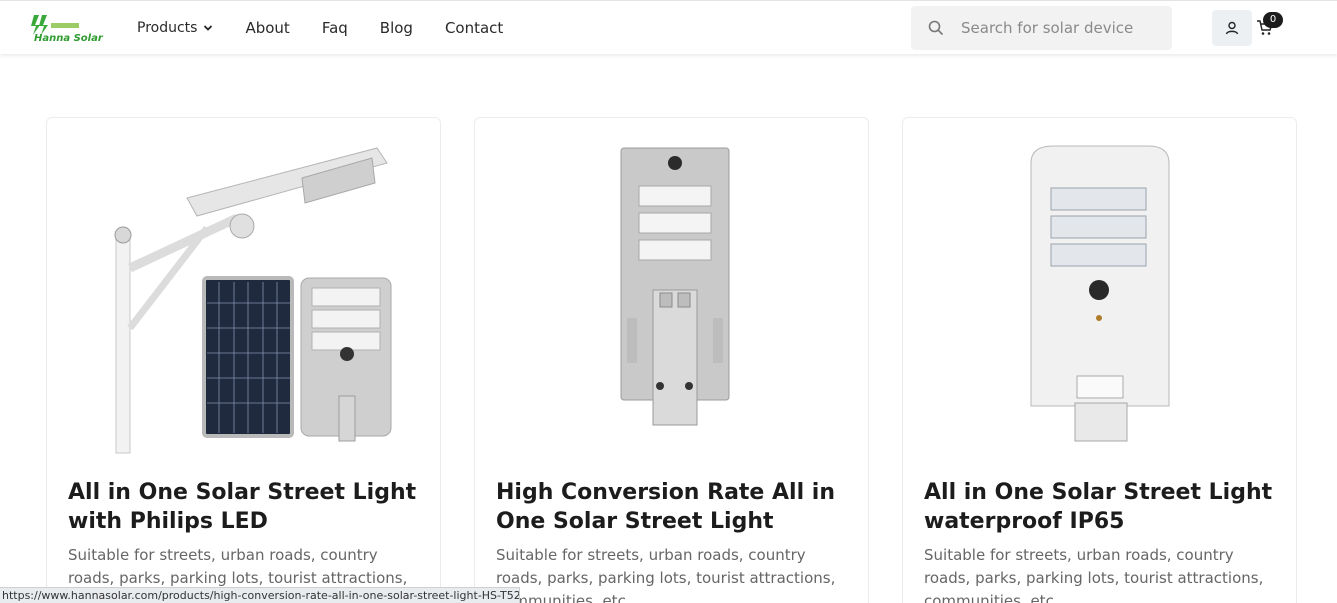 The image size is (1337, 603). I want to click on search-input, so click(1061, 28).